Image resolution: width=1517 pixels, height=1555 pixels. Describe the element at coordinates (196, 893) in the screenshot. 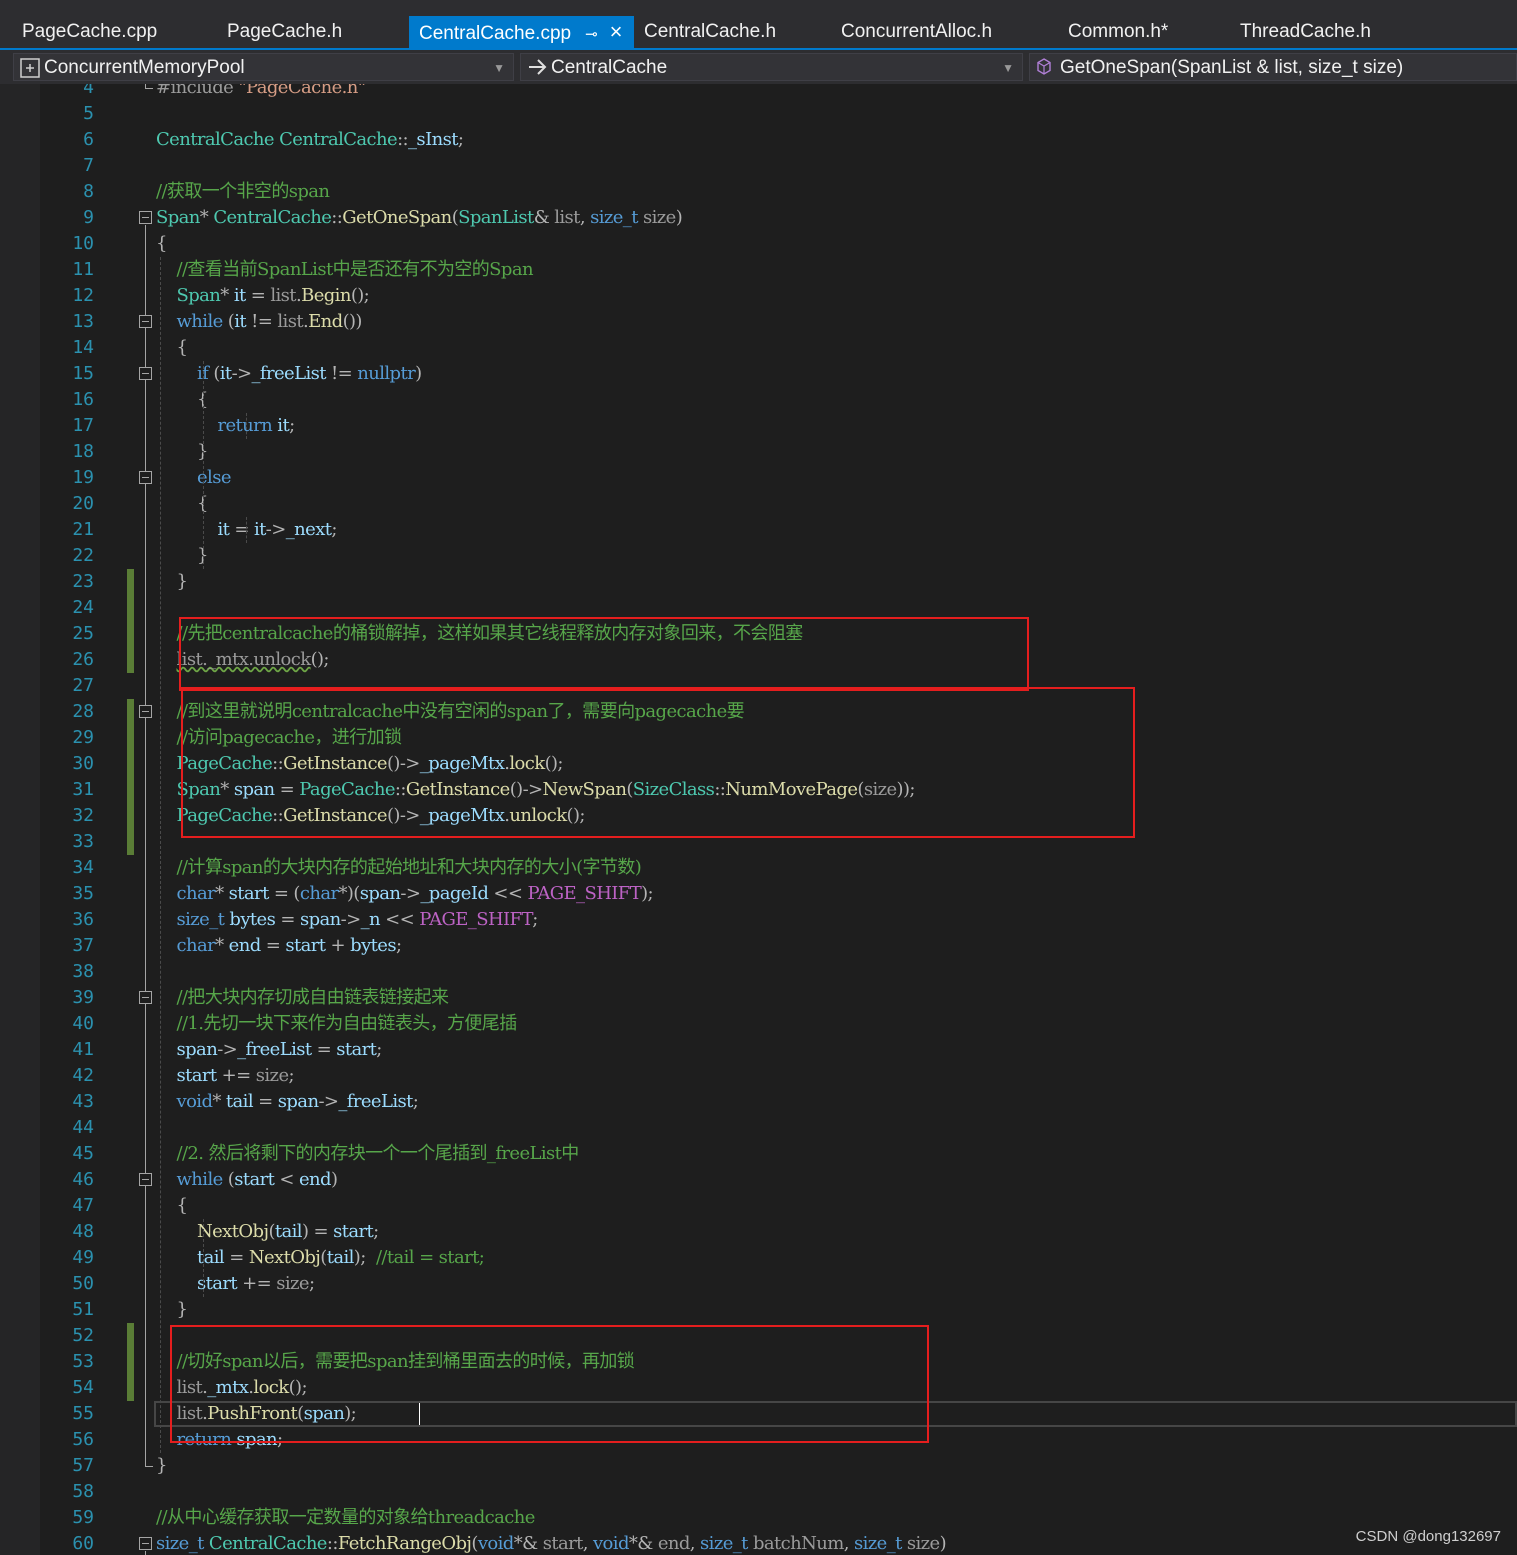

I see `code-token: char` at that location.